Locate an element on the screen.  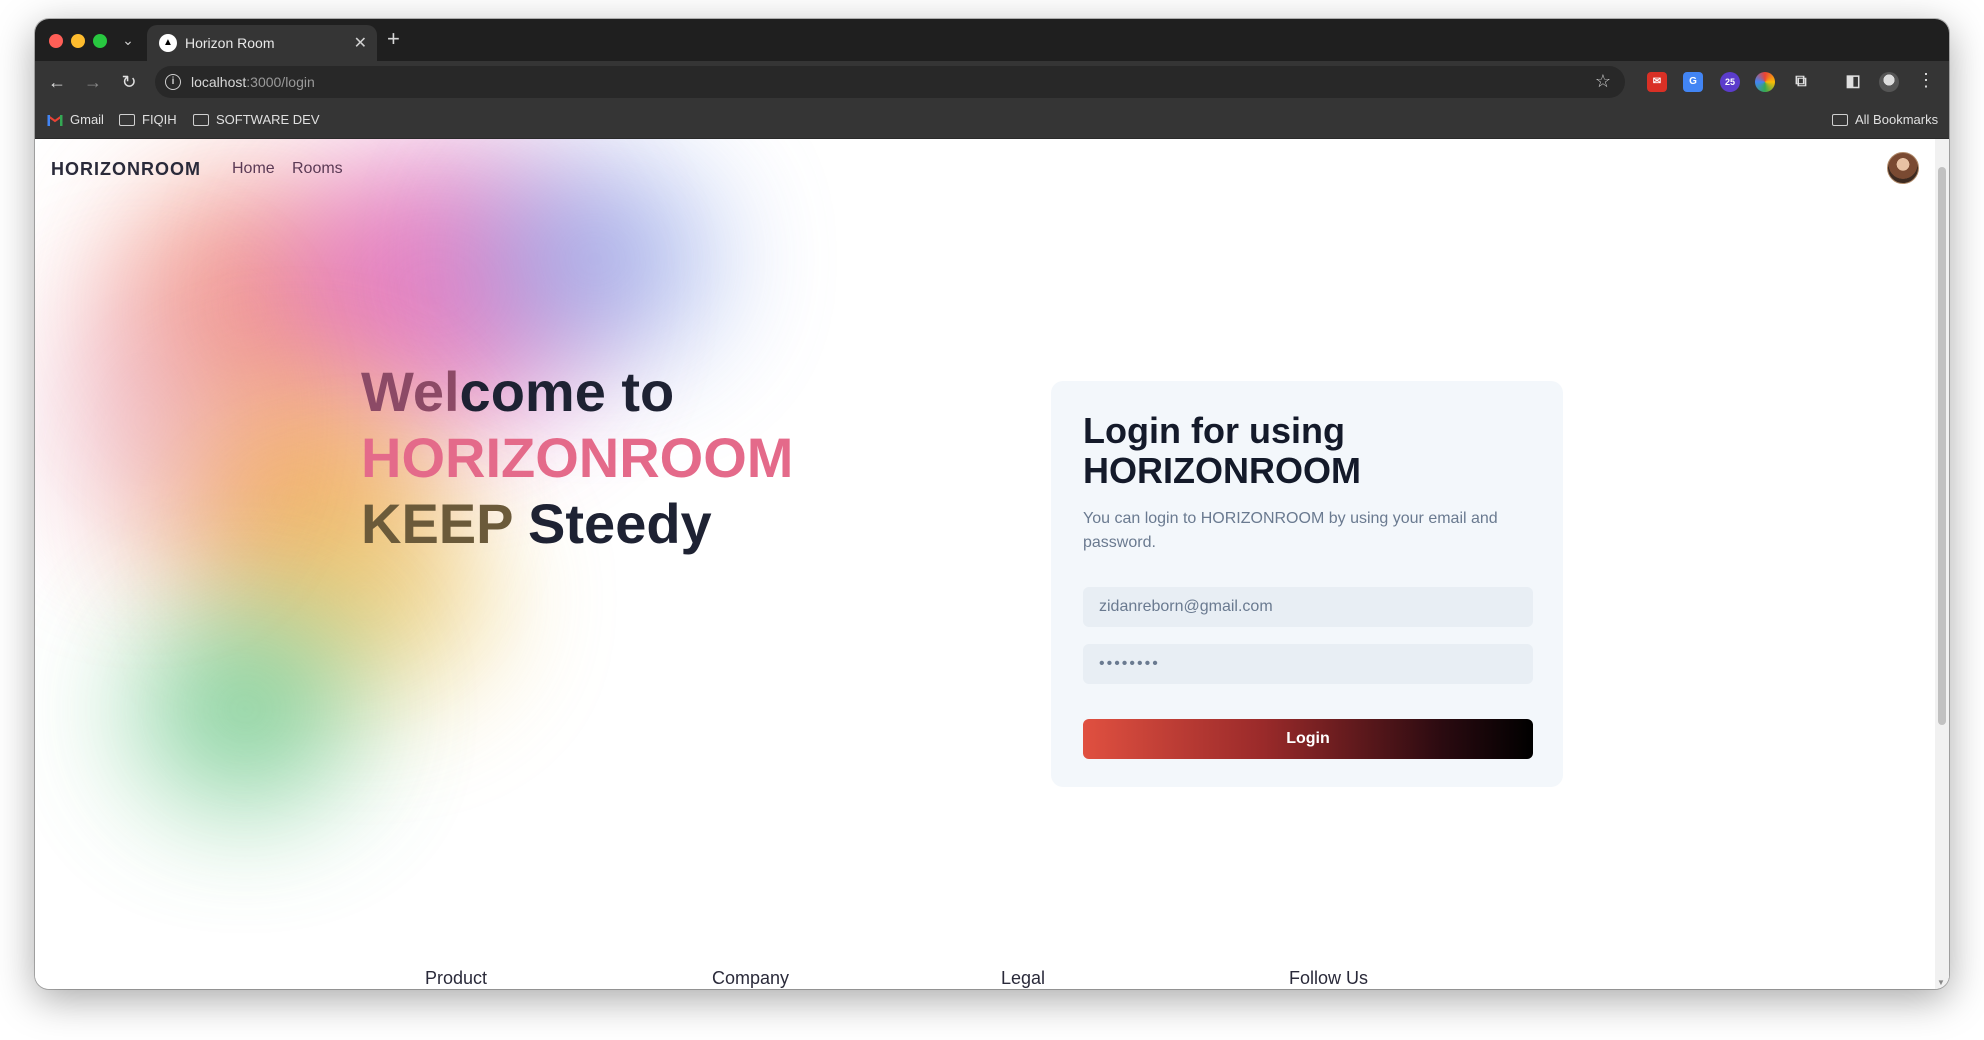
back-arrow-icon: ← is located at coordinates (57, 82).